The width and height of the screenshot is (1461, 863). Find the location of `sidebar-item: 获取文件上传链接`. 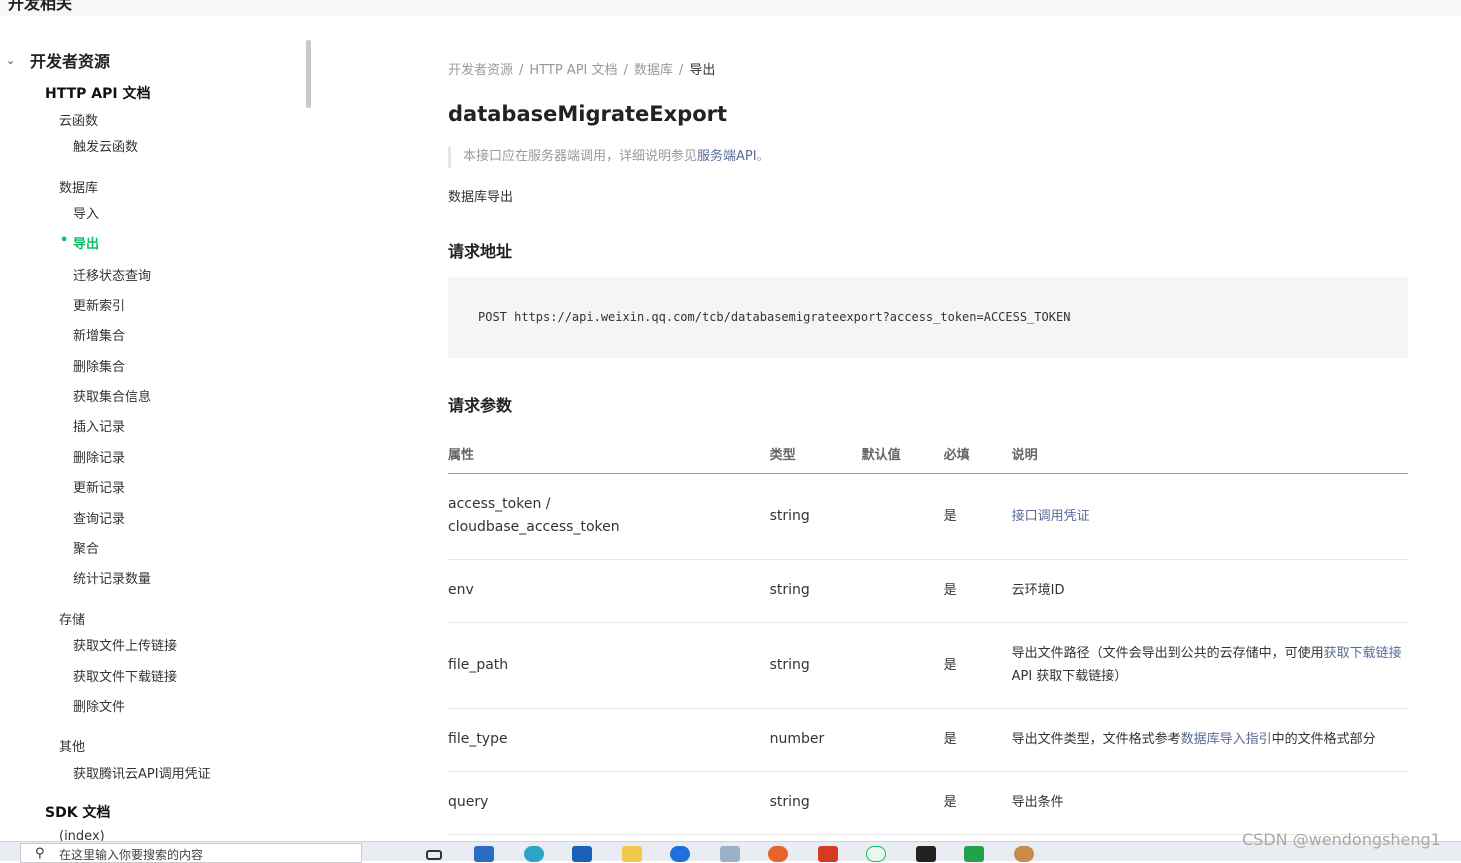

sidebar-item: 获取文件上传链接 is located at coordinates (125, 644).